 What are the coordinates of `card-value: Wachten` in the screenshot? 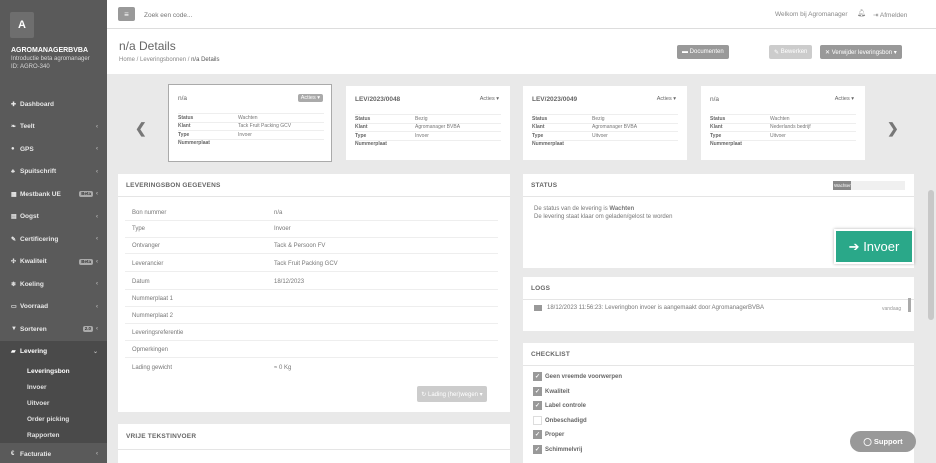 It's located at (248, 117).